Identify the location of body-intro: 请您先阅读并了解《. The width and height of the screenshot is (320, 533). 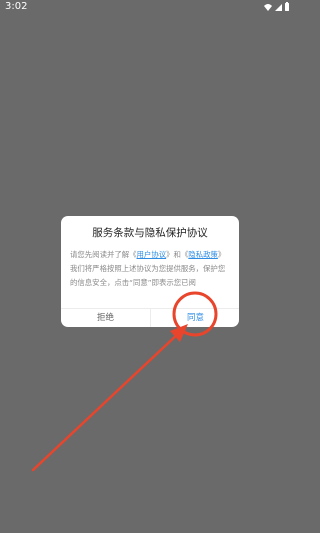
(103, 254).